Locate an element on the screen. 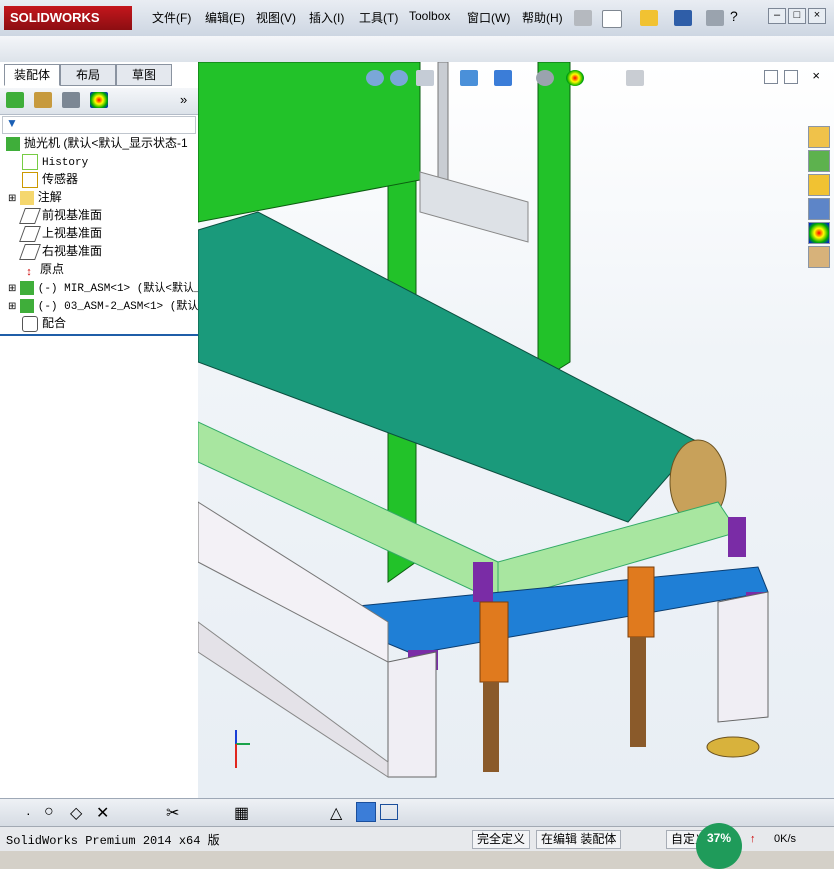 The image size is (834, 869). tree-item-origin: ↕ 原点 is located at coordinates (43, 269).